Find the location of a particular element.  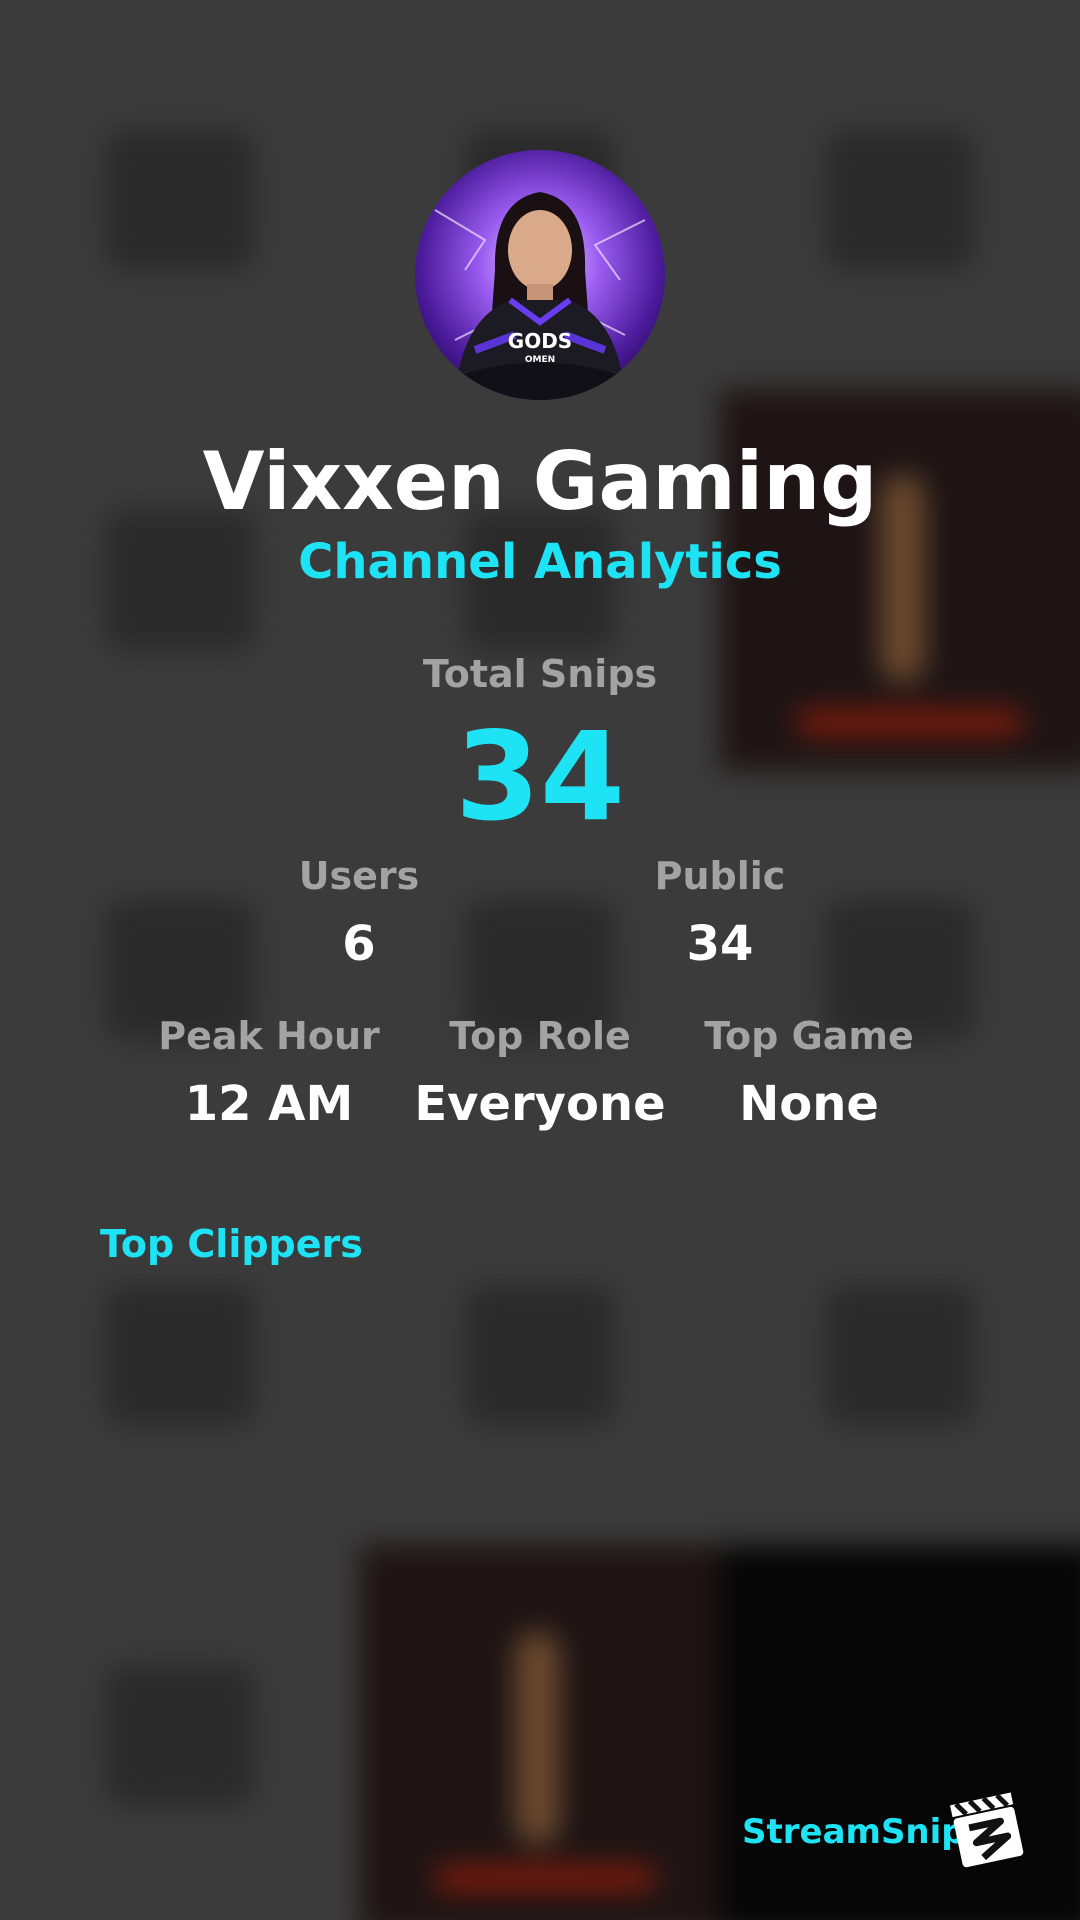

brand-name: StreamSnip is located at coordinates (854, 1832).